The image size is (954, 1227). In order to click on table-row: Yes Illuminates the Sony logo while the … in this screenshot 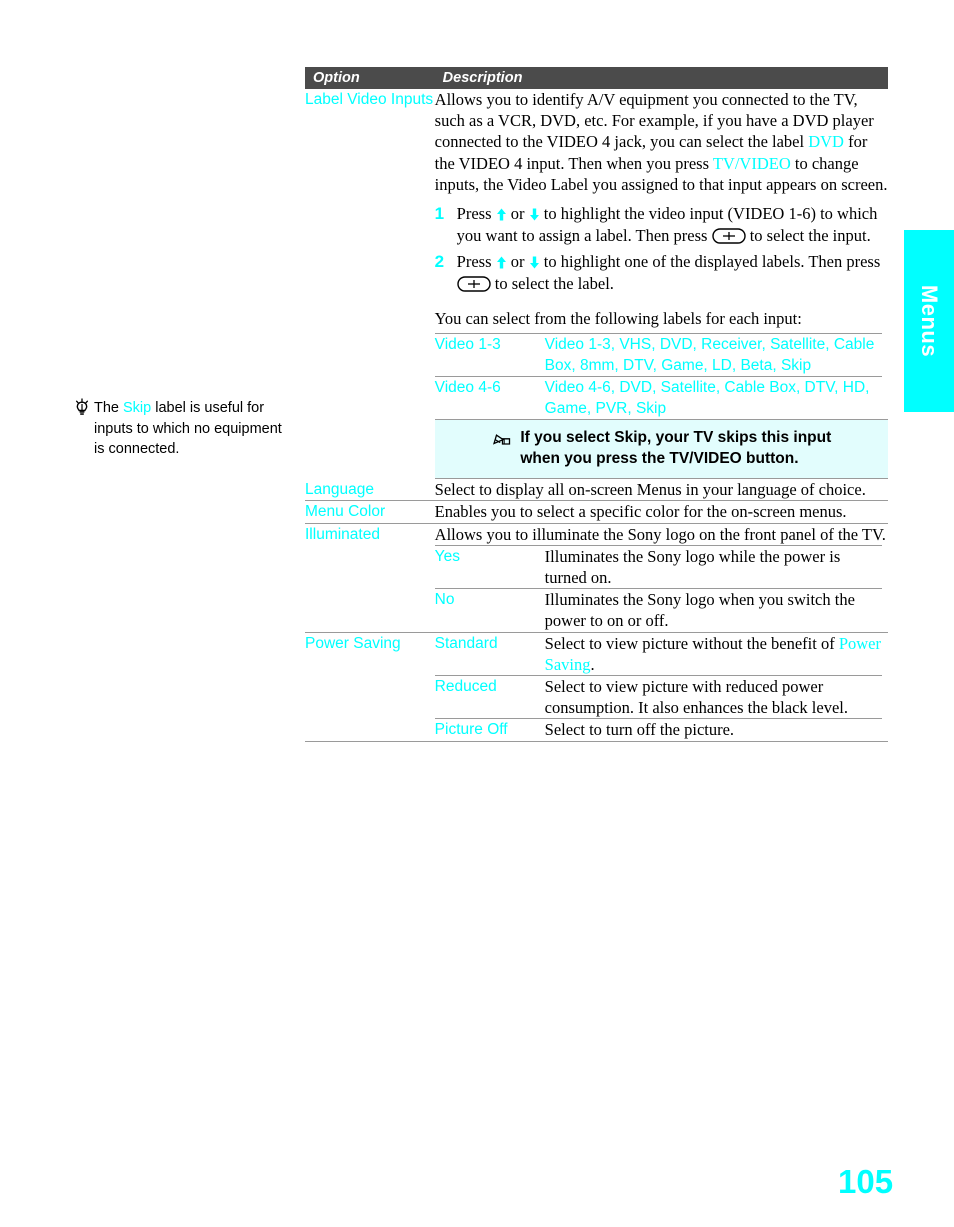, I will do `click(658, 566)`.